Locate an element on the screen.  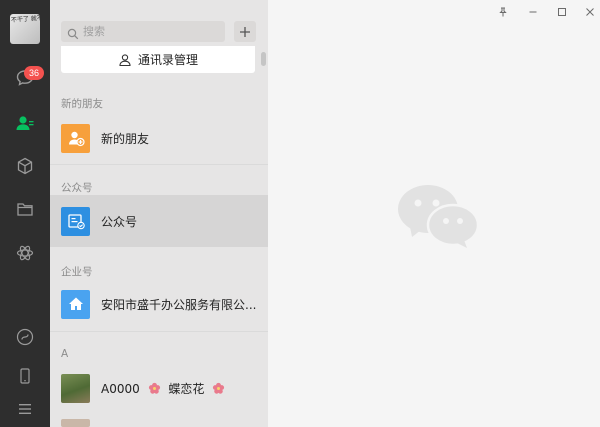
close-icon is located at coordinates (590, 12).